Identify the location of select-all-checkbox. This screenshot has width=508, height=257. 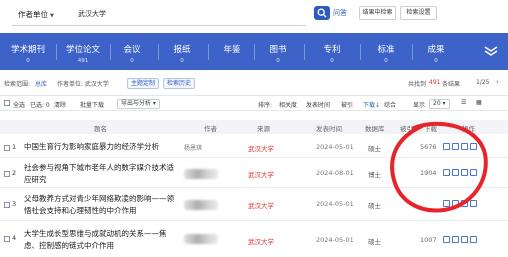
(7, 102).